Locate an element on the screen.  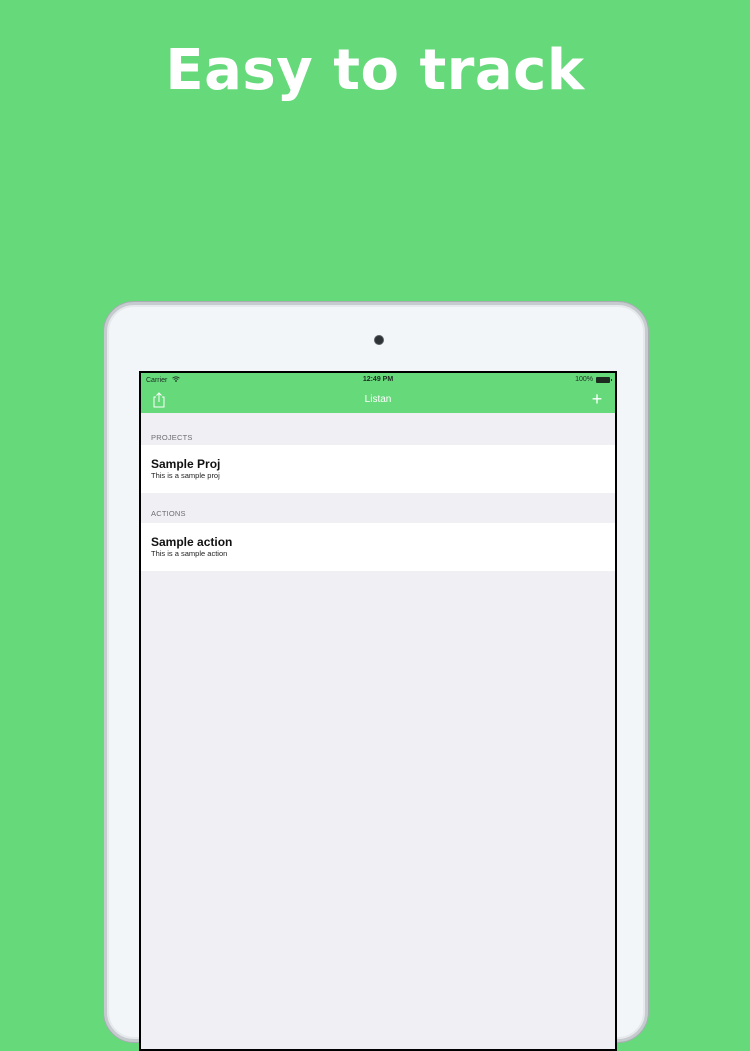
list-item-subtitle: This is a sample action is located at coordinates (189, 553).